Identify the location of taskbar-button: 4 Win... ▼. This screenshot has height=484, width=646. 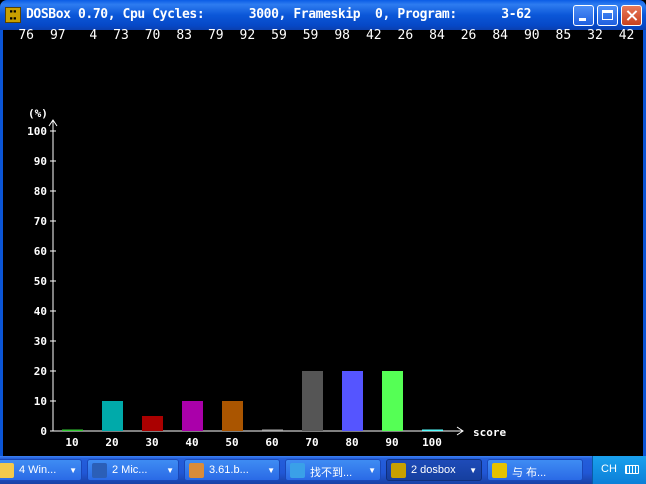
(41, 470).